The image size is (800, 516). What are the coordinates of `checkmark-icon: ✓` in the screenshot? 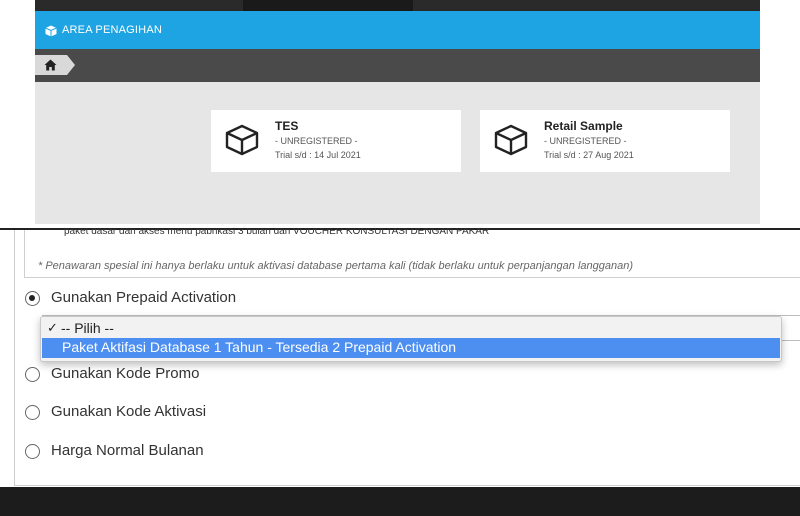 It's located at (52, 327).